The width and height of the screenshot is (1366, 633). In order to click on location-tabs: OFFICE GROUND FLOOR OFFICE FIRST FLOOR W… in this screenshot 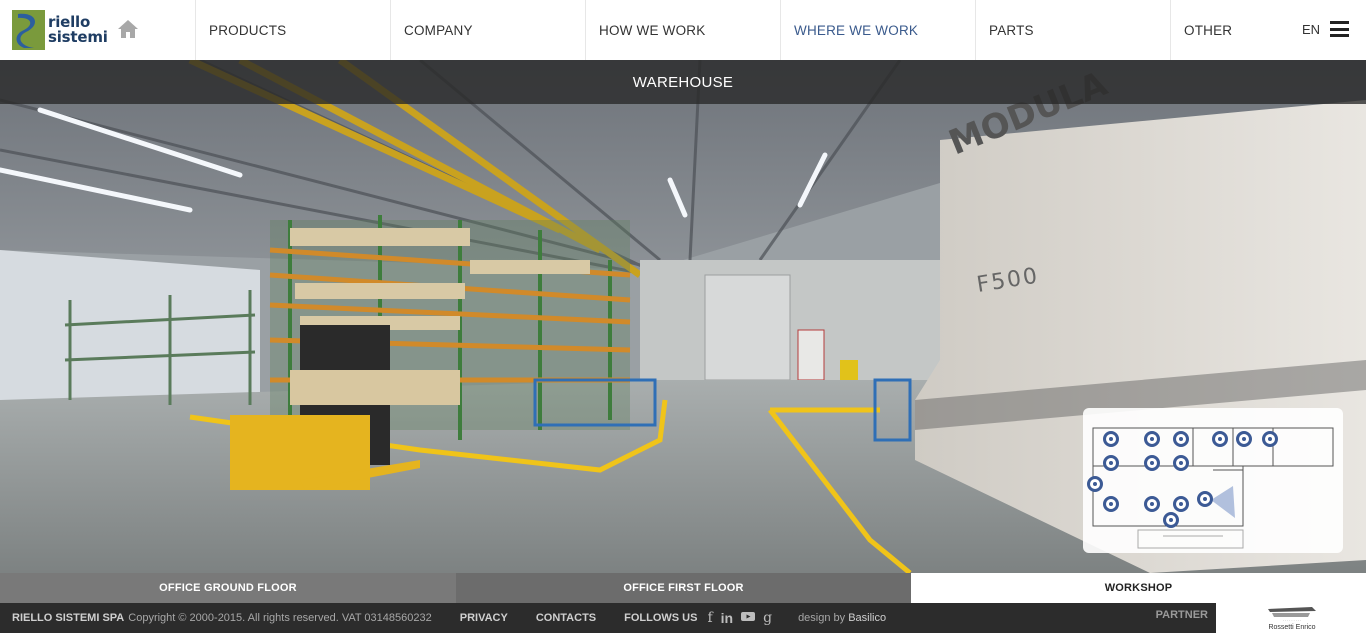, I will do `click(683, 588)`.